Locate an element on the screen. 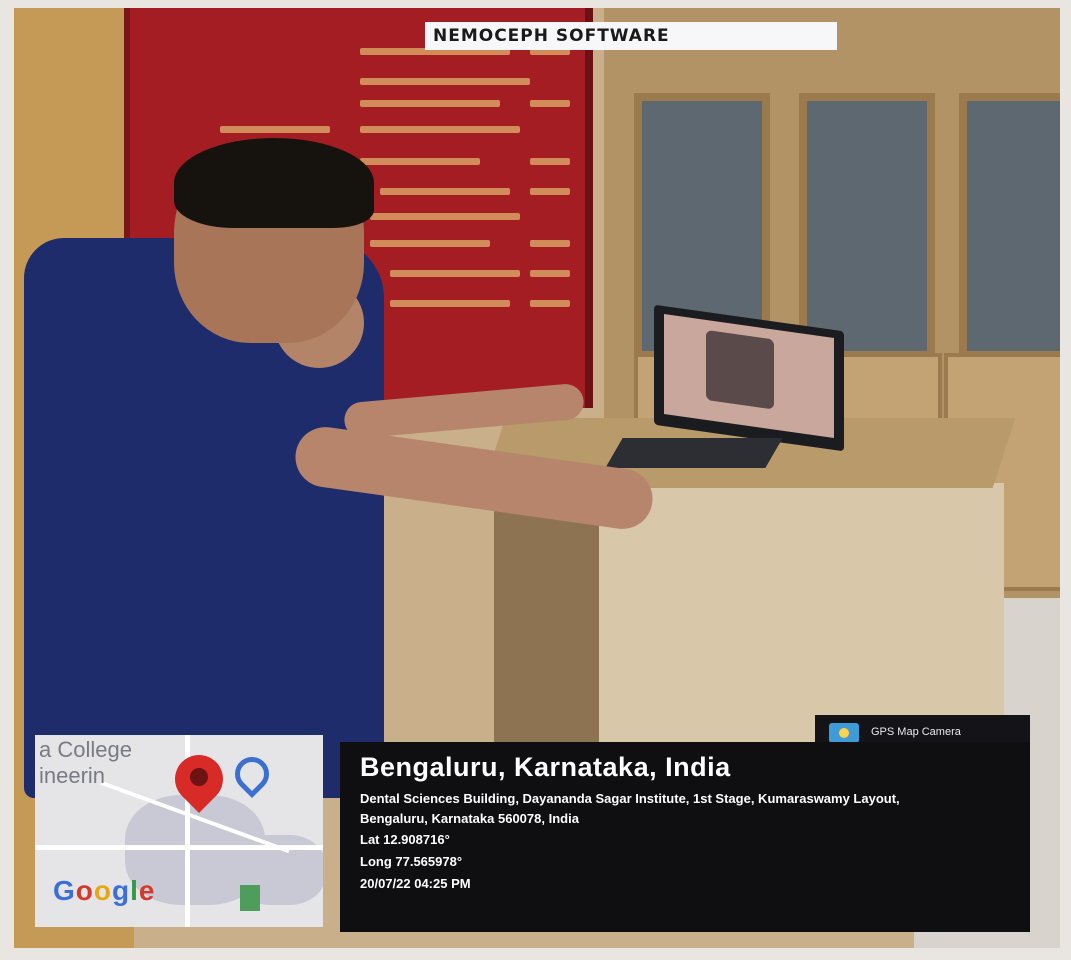  gps-map-camera-icon is located at coordinates (844, 733).